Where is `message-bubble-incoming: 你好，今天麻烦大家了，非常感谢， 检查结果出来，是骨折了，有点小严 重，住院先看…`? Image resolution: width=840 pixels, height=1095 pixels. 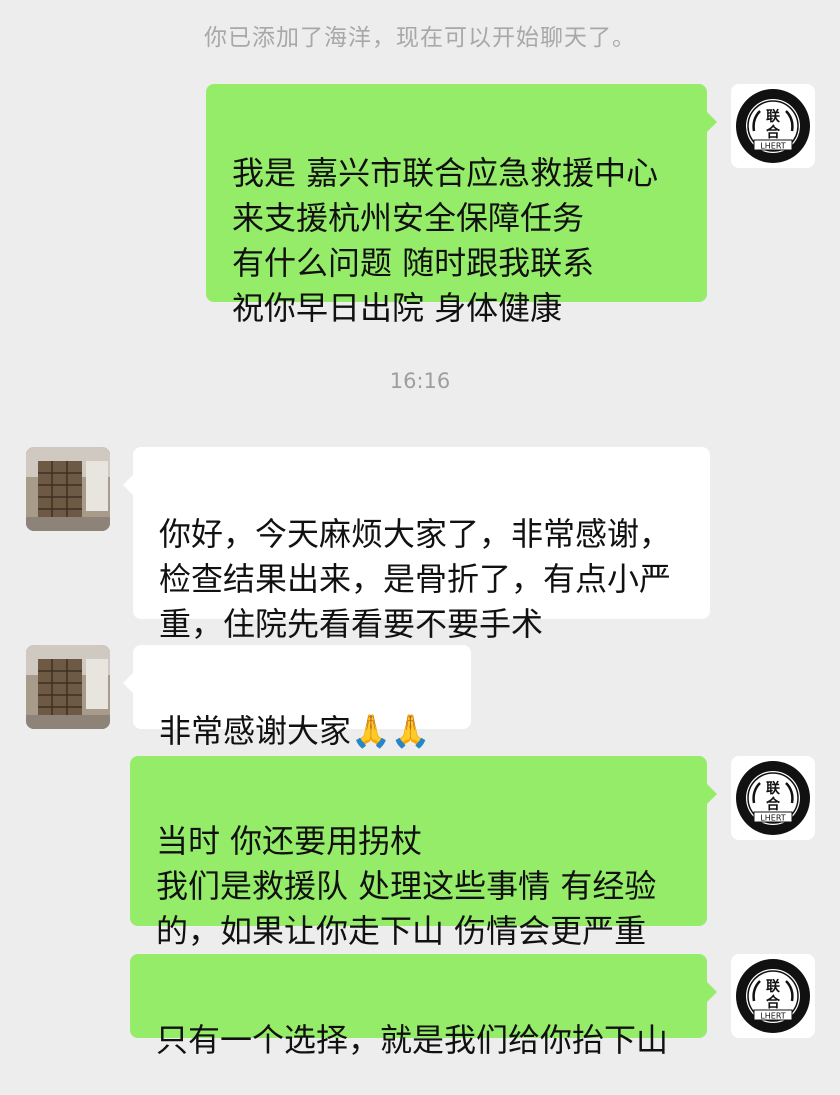
message-bubble-incoming: 你好，今天麻烦大家了，非常感谢， 检查结果出来，是骨折了，有点小严 重，住院先看… is located at coordinates (416, 545).